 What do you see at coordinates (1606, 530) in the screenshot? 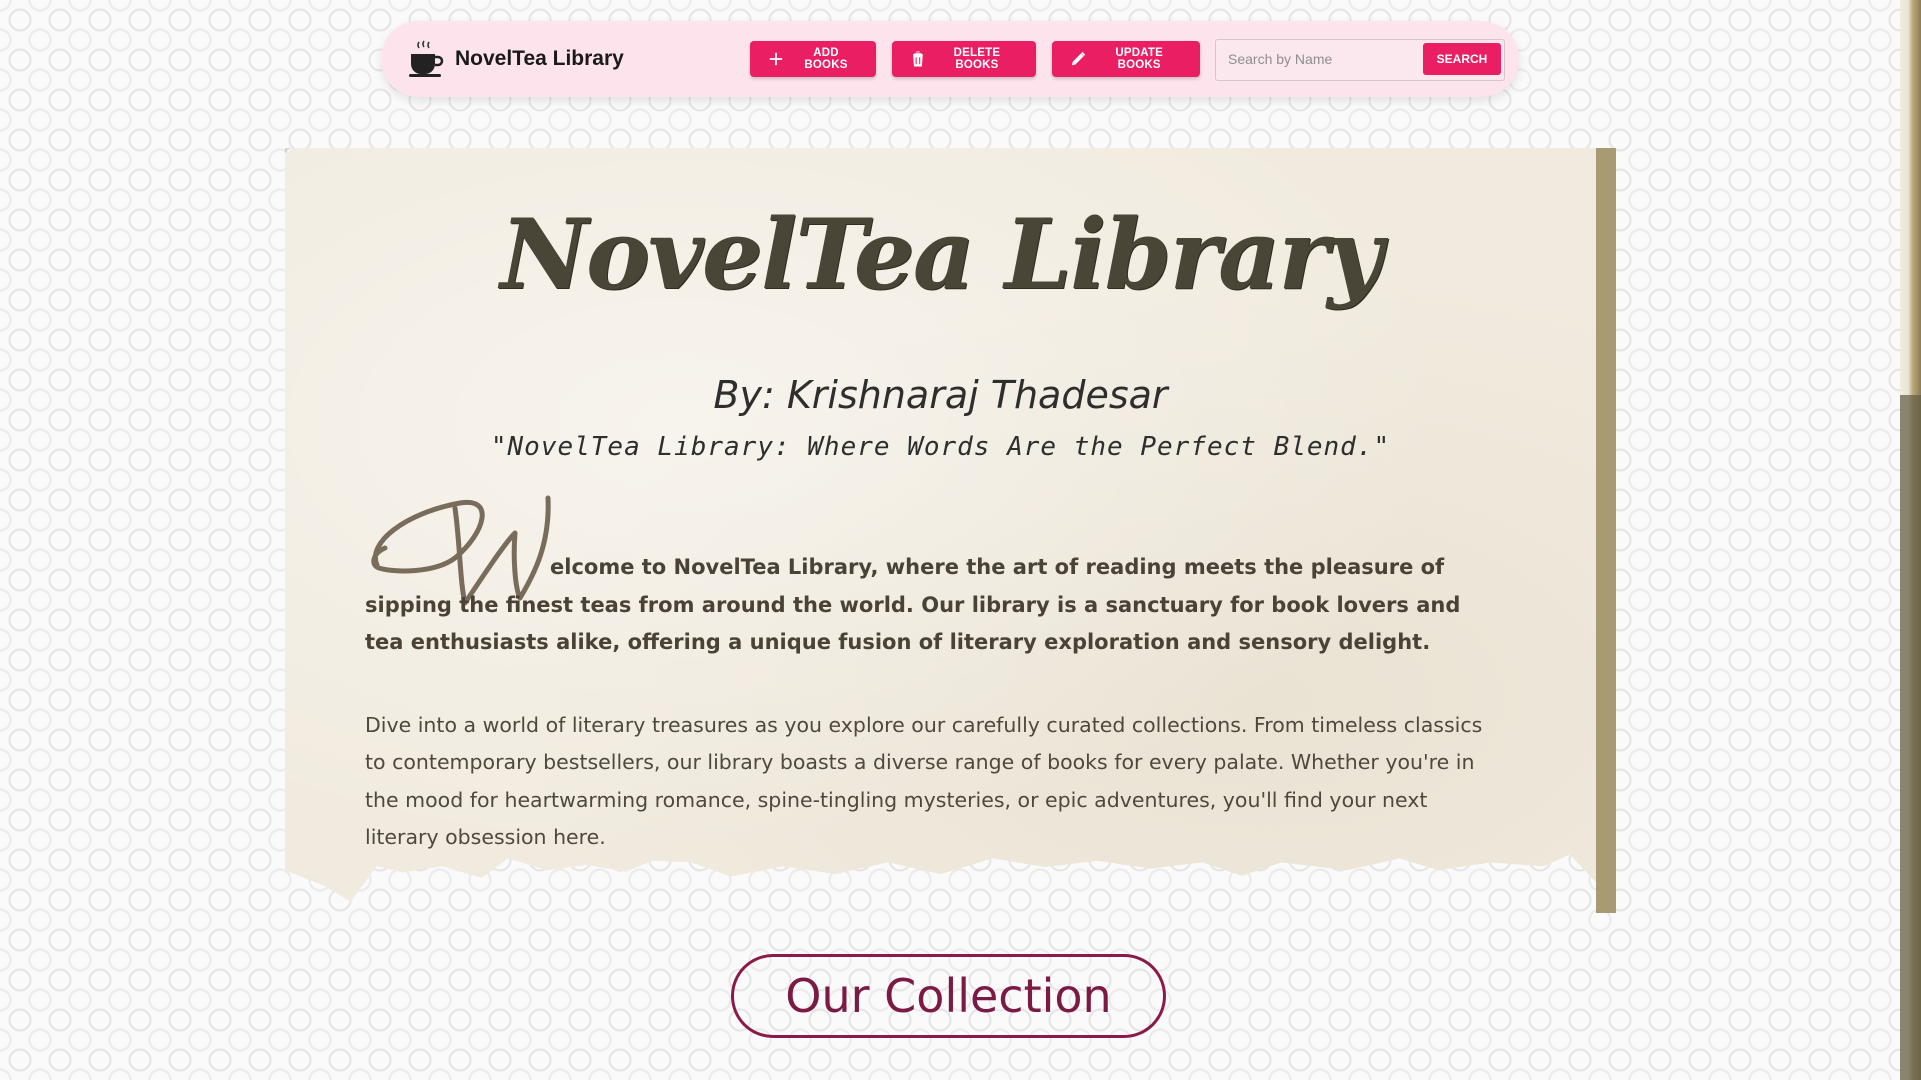
I see `paper-spine` at bounding box center [1606, 530].